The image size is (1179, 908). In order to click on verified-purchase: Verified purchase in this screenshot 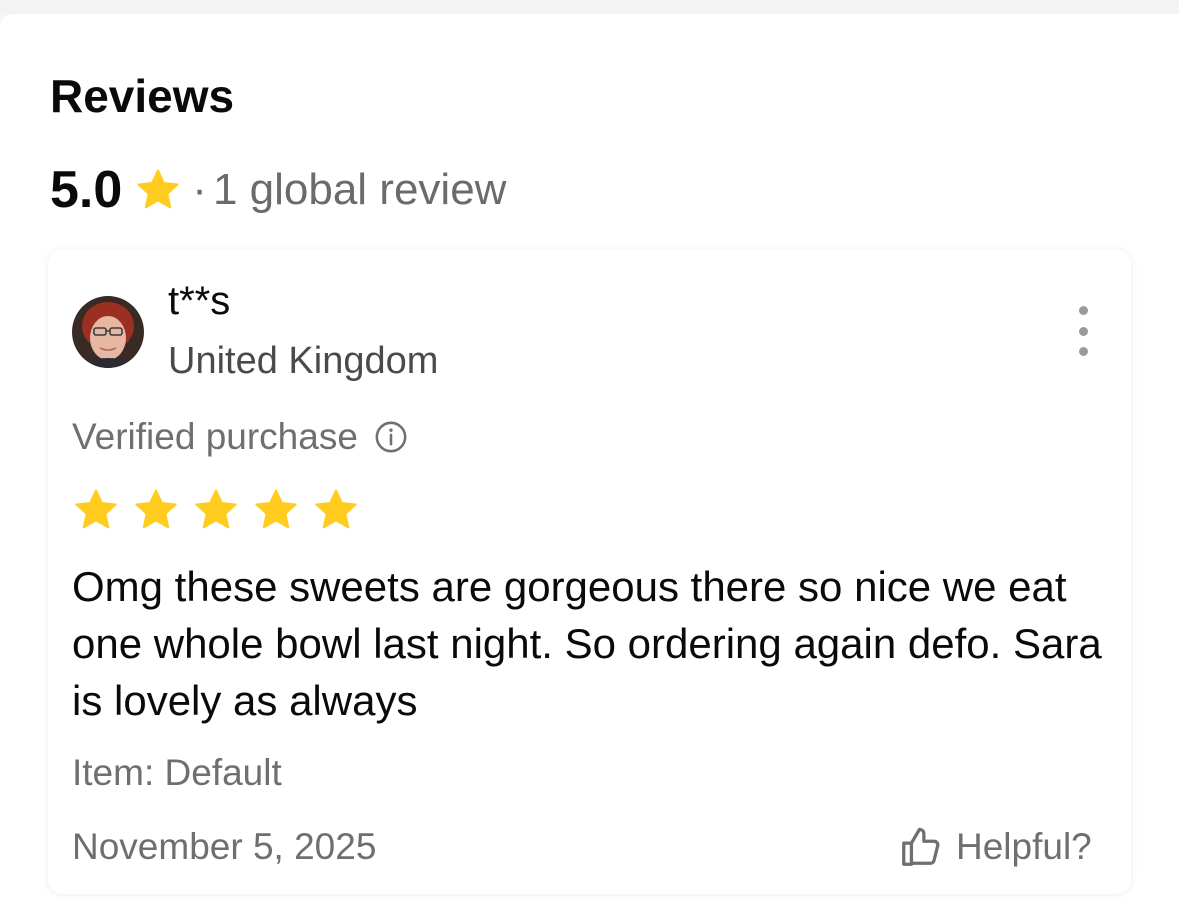, I will do `click(240, 437)`.